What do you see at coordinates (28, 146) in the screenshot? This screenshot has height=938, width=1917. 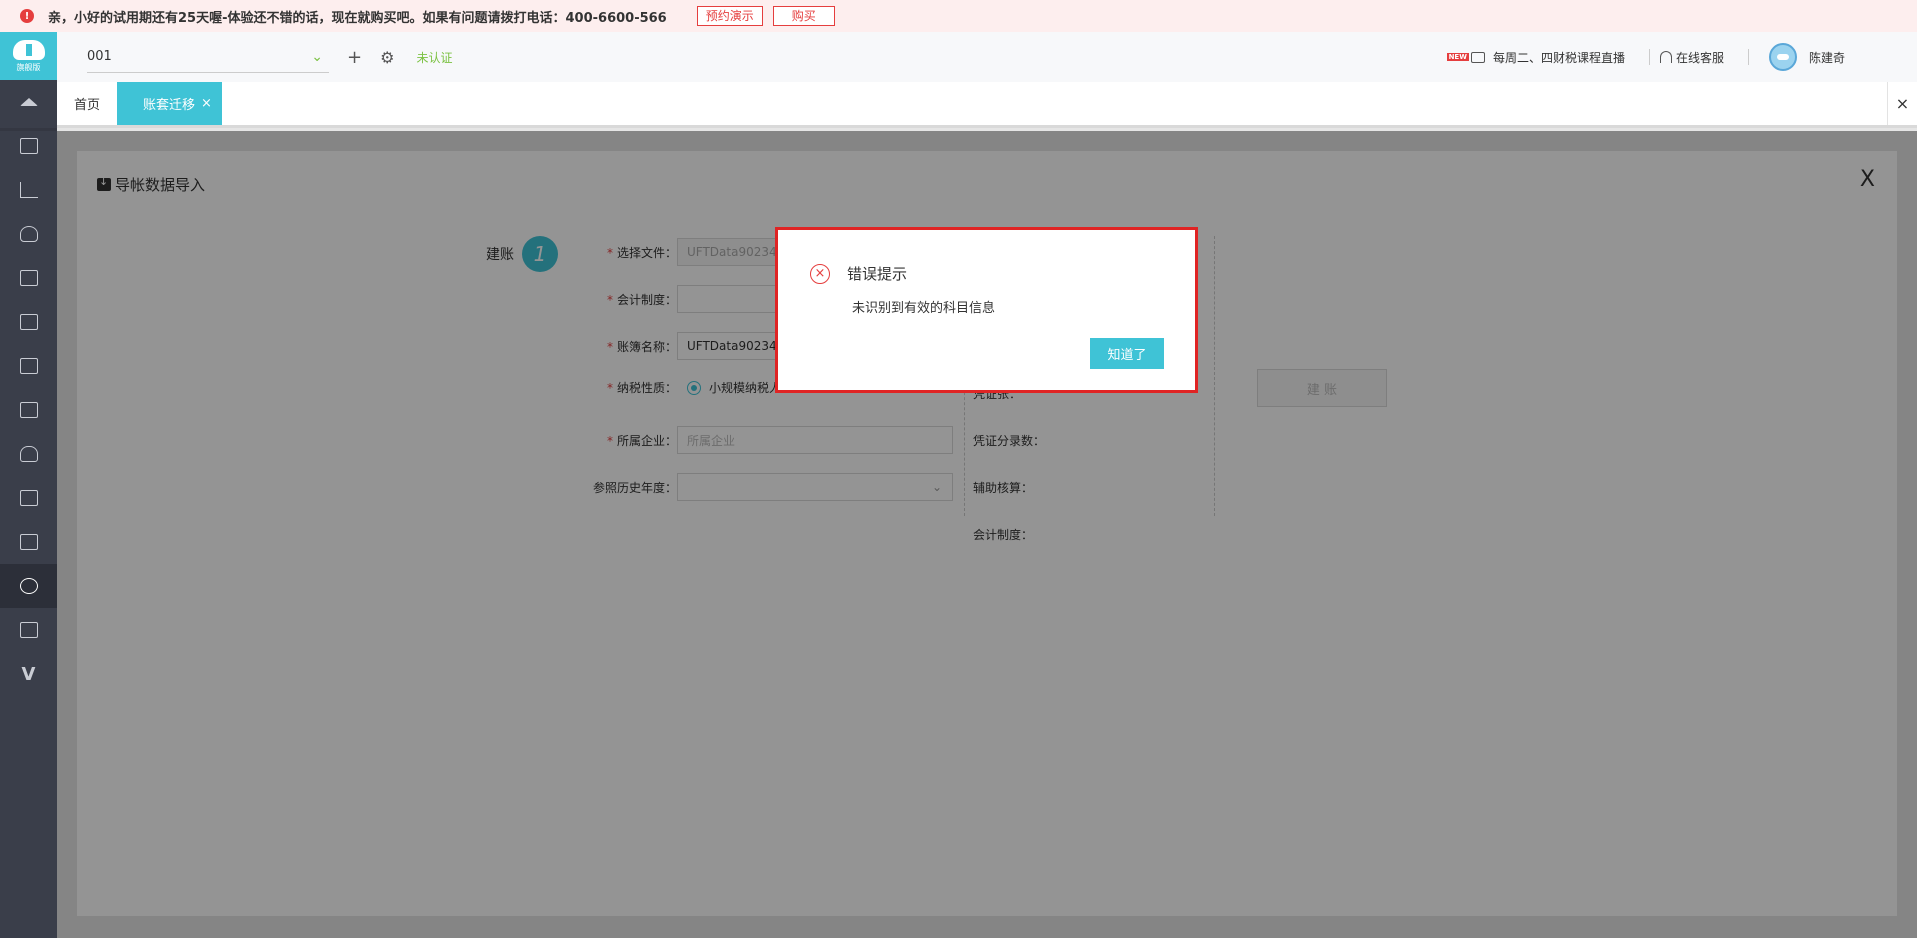 I see `voucher-icon` at bounding box center [28, 146].